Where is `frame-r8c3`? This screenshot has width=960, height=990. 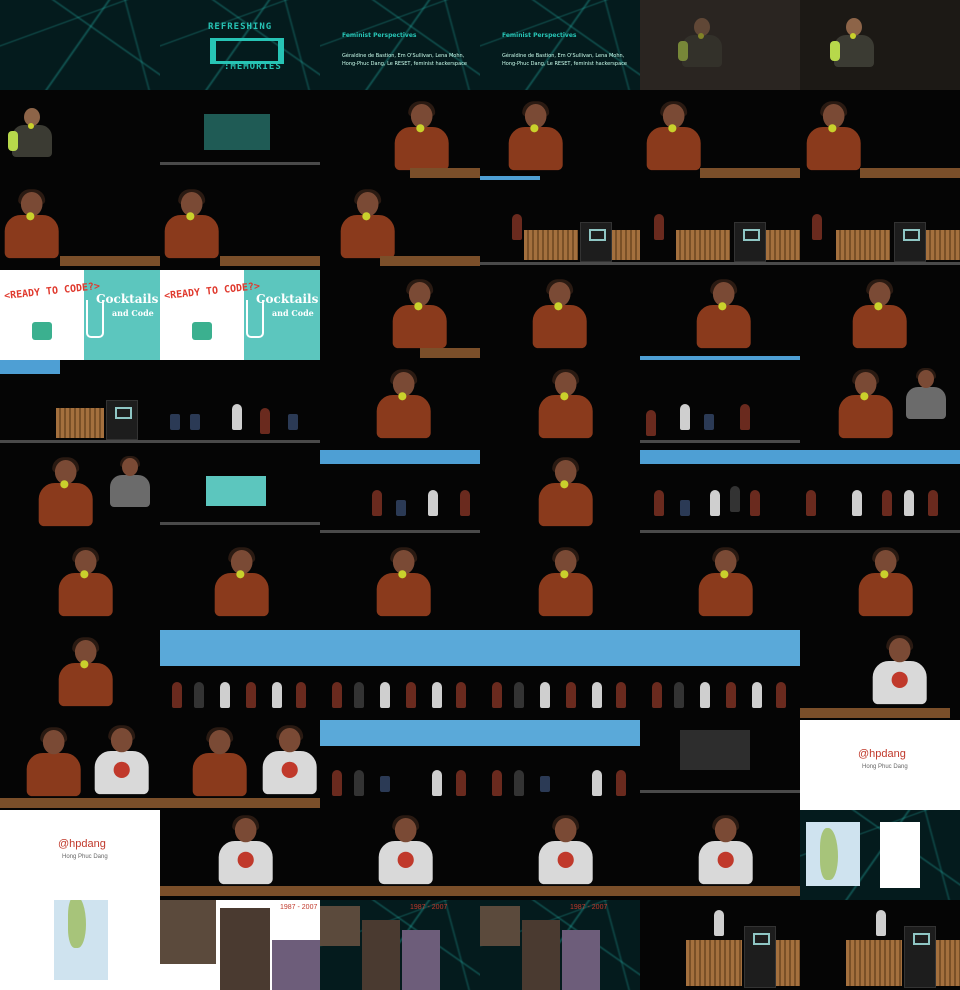 frame-r8c3 is located at coordinates (400, 675).